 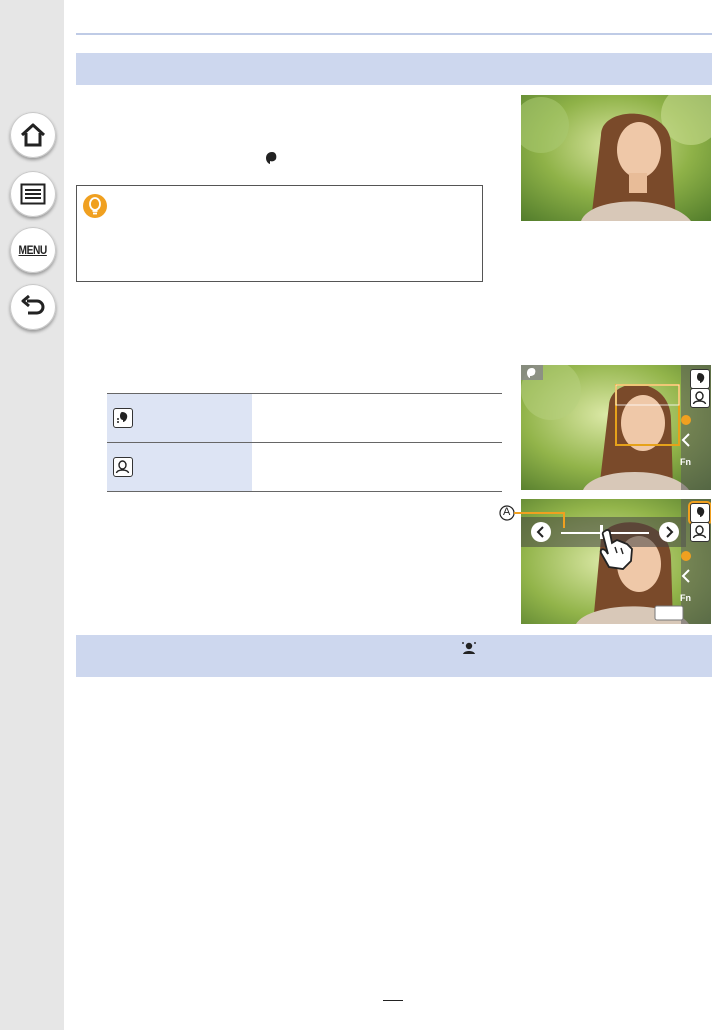 What do you see at coordinates (469, 648) in the screenshot?
I see `face-detection-icon` at bounding box center [469, 648].